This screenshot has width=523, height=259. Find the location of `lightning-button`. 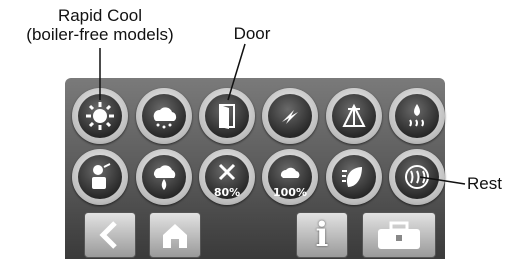

lightning-button is located at coordinates (290, 116).